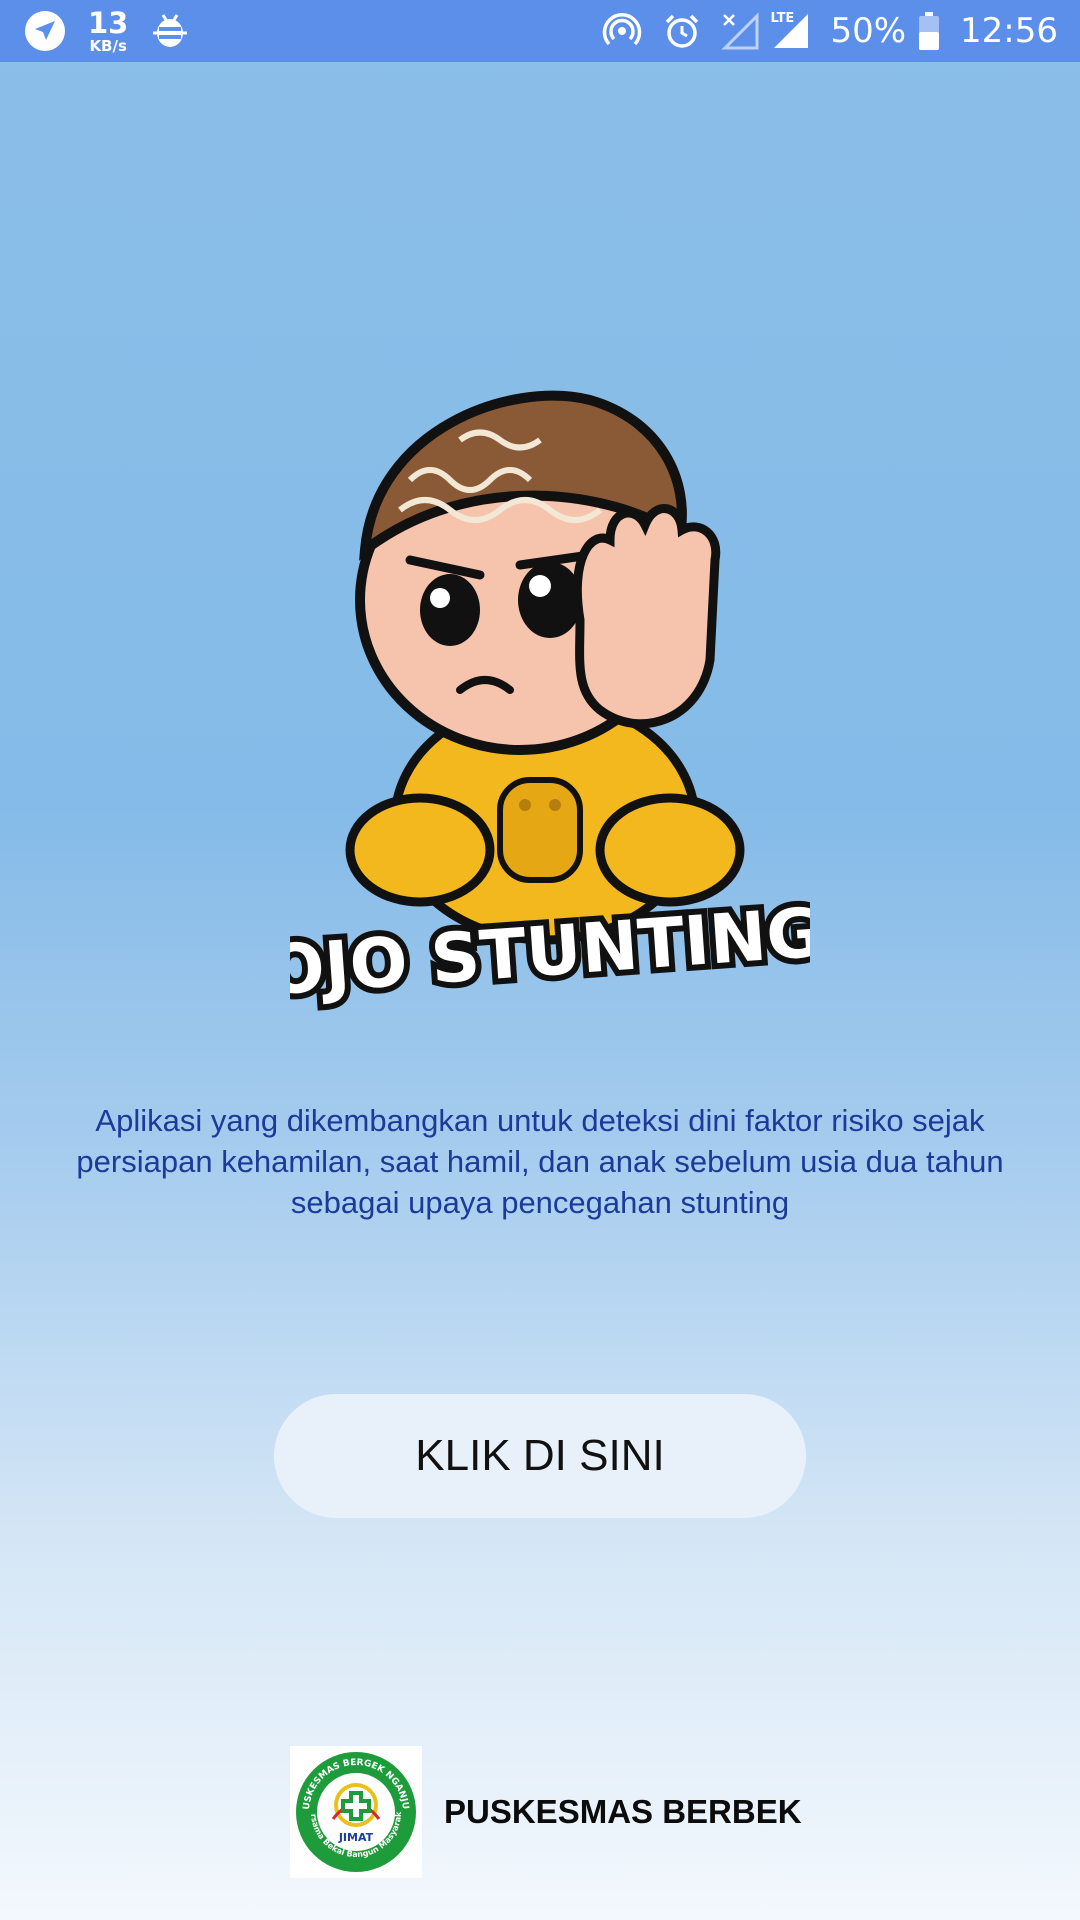 This screenshot has width=1080, height=1920. I want to click on status-bar-right: LTE 50% 12:56, so click(830, 31).